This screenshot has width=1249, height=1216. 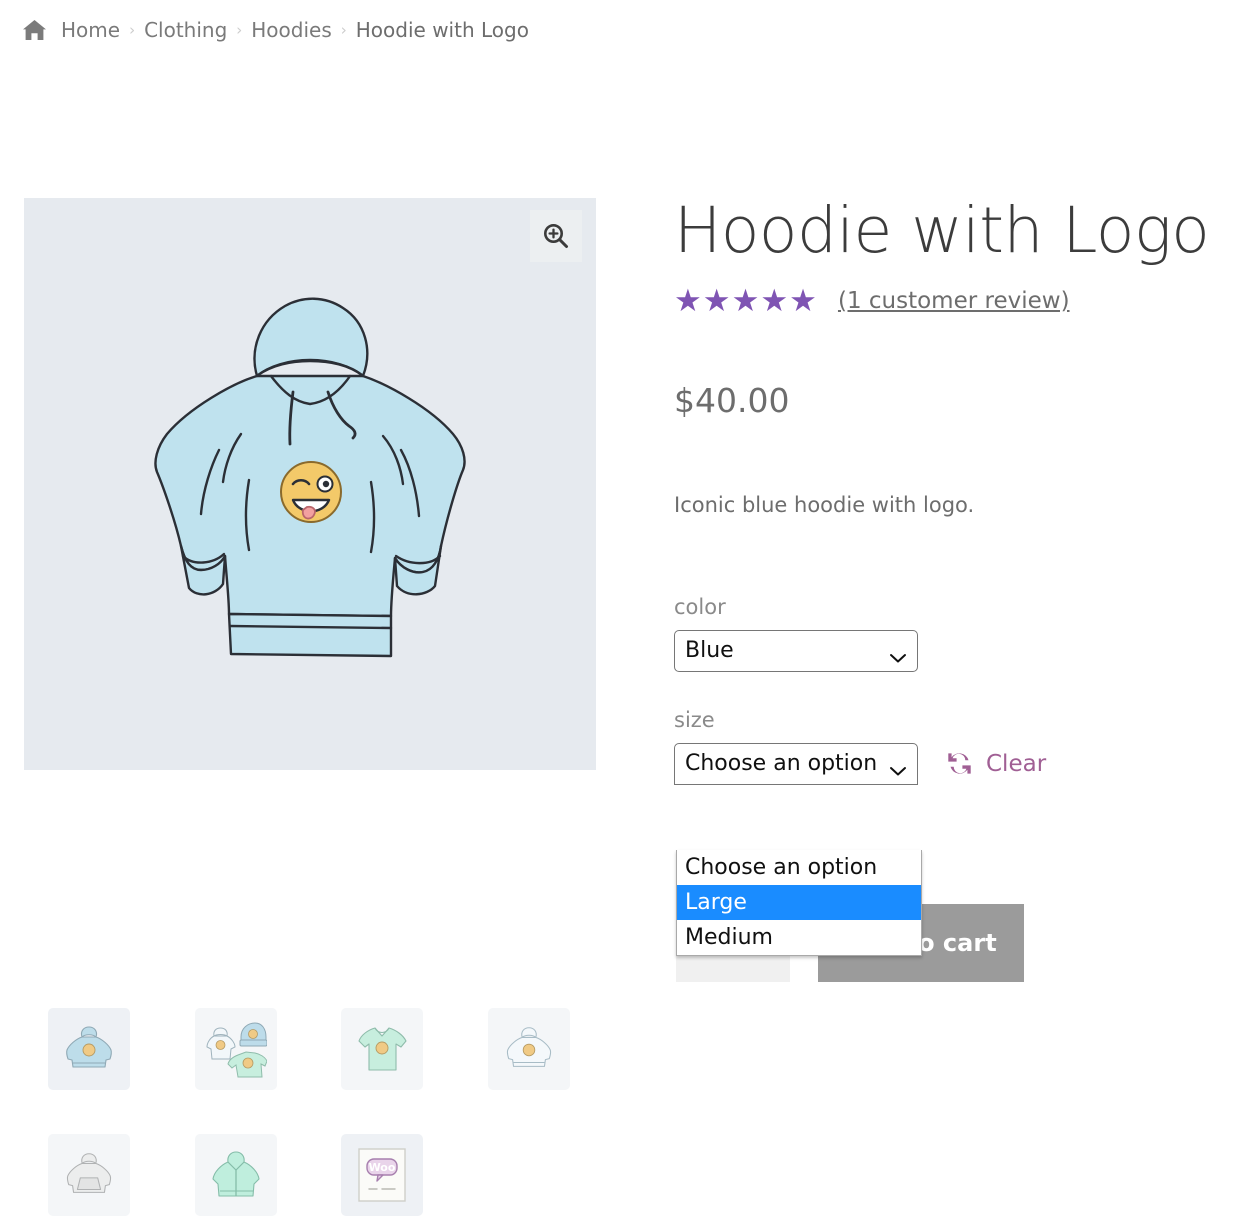 What do you see at coordinates (700, 606) in the screenshot?
I see `attribute-label-color: color` at bounding box center [700, 606].